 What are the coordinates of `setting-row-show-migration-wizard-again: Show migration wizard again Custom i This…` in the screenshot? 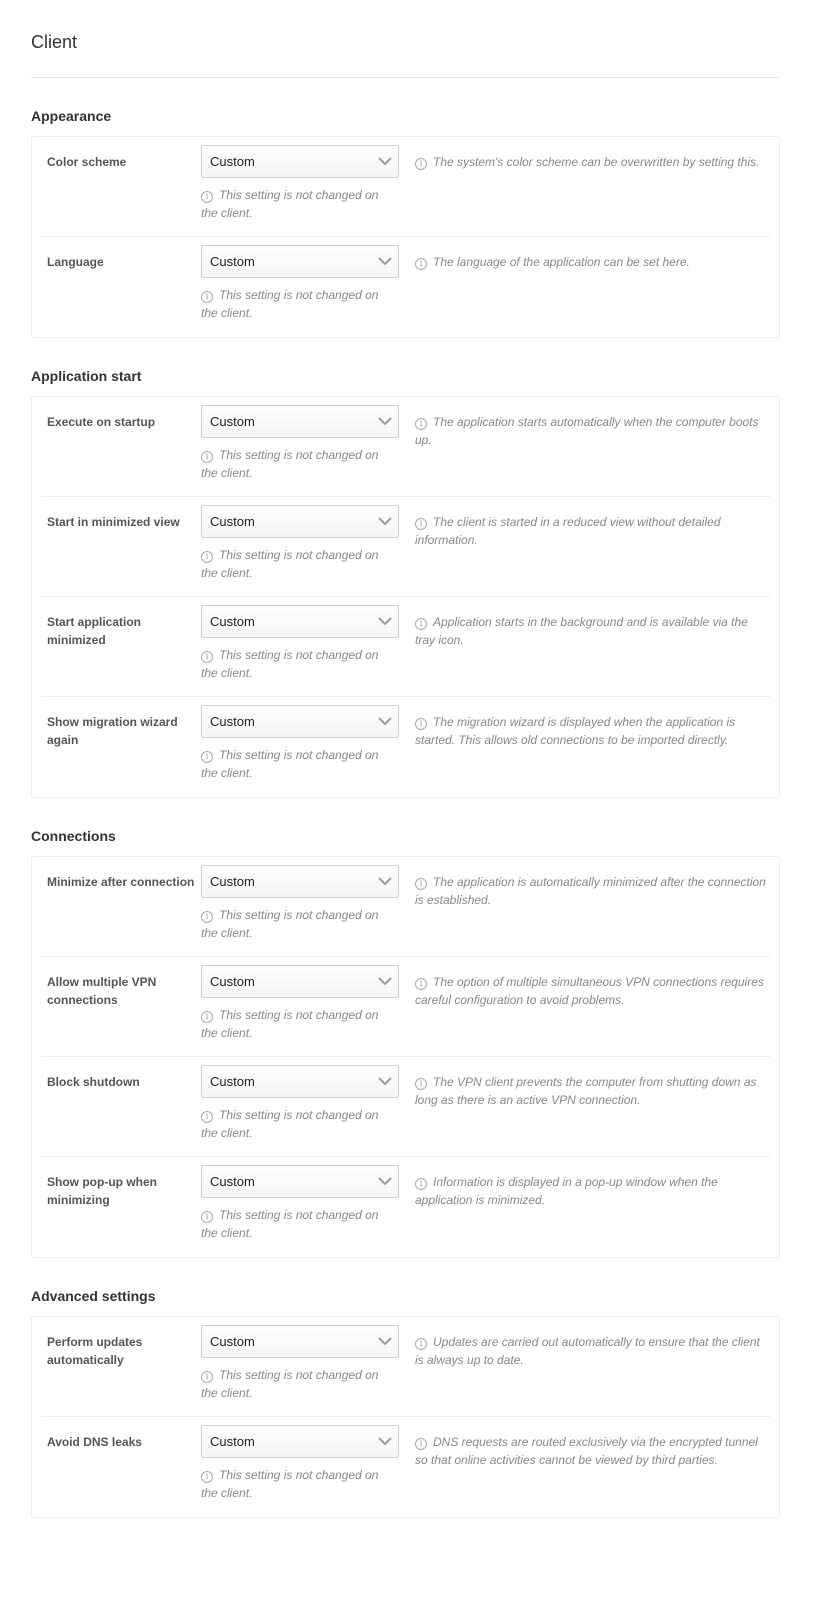 It's located at (405, 747).